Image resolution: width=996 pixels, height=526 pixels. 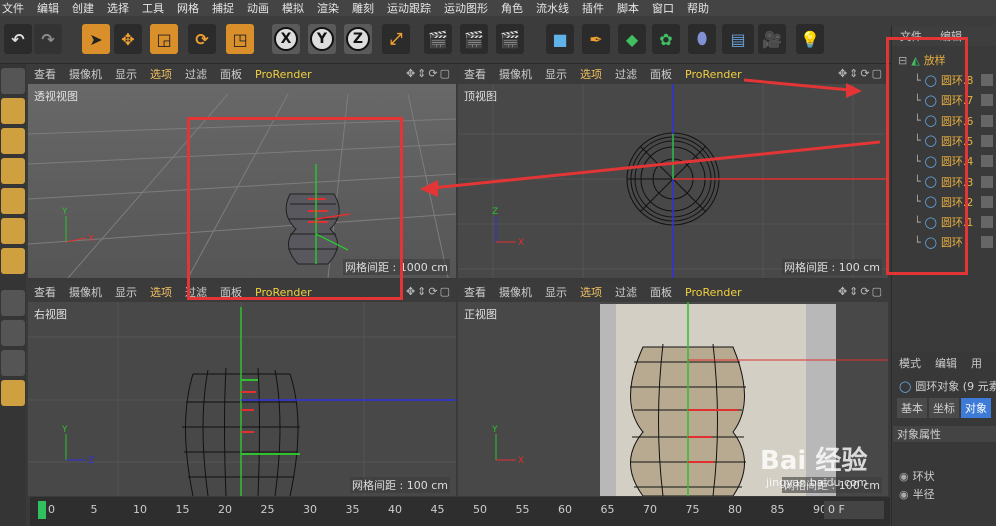 I want to click on menu-item: 捕捉, so click(x=223, y=8).